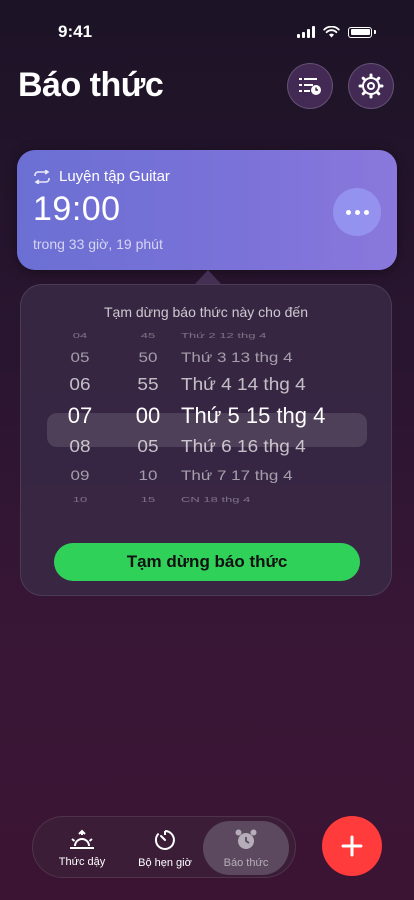  I want to click on pause-alarm-button: Tạm dừng báo thức, so click(207, 562).